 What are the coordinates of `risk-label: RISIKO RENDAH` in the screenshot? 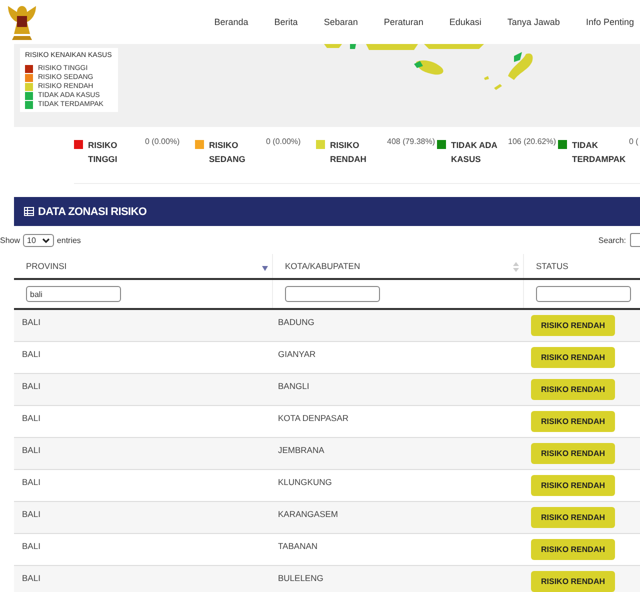 It's located at (349, 152).